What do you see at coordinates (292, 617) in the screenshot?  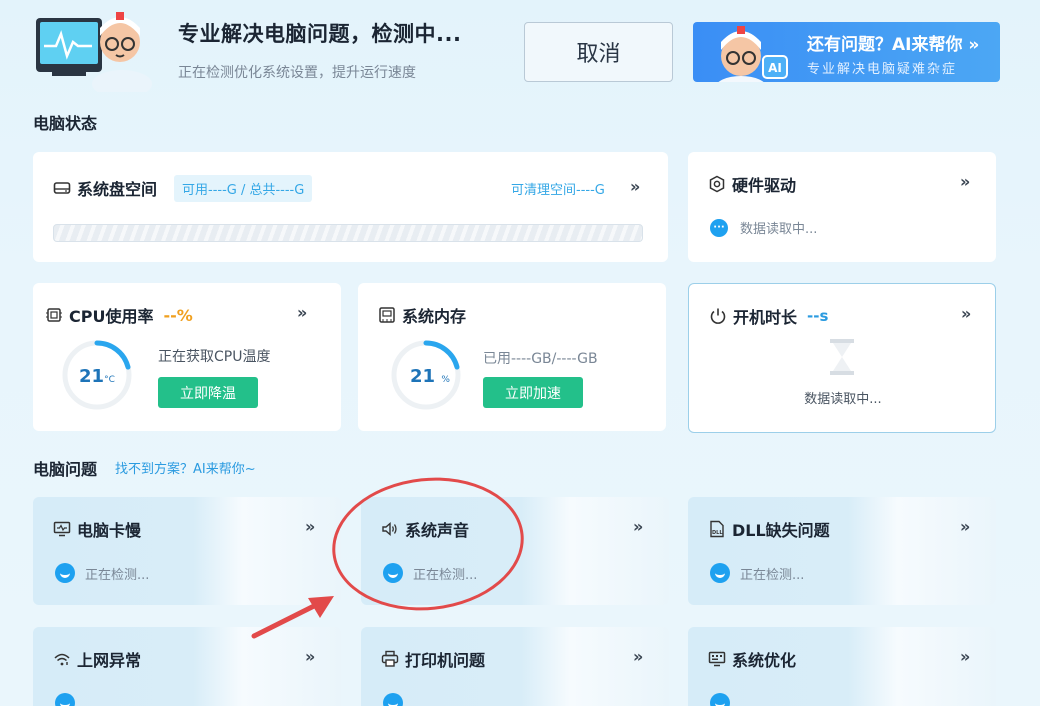 I see `annotation-arrow` at bounding box center [292, 617].